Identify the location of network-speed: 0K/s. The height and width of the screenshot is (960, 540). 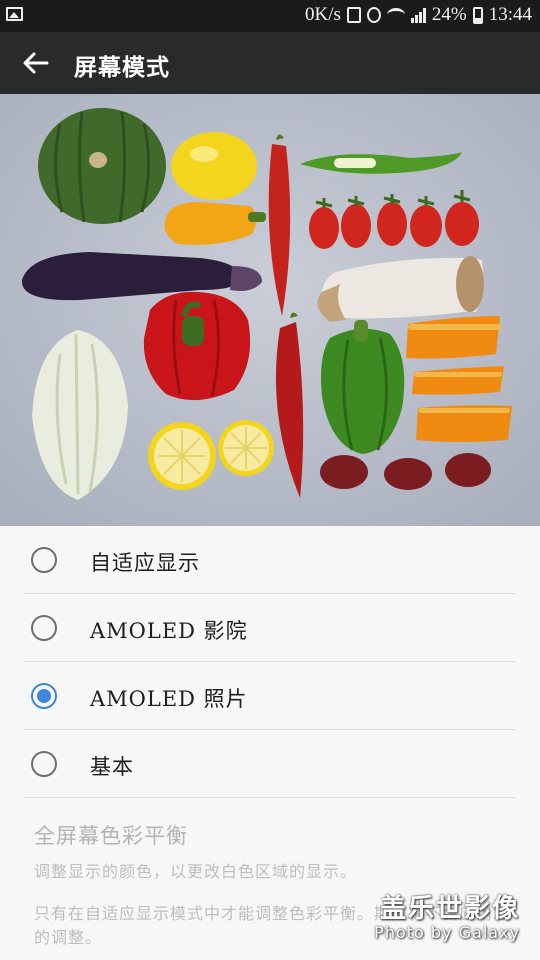
(322, 14).